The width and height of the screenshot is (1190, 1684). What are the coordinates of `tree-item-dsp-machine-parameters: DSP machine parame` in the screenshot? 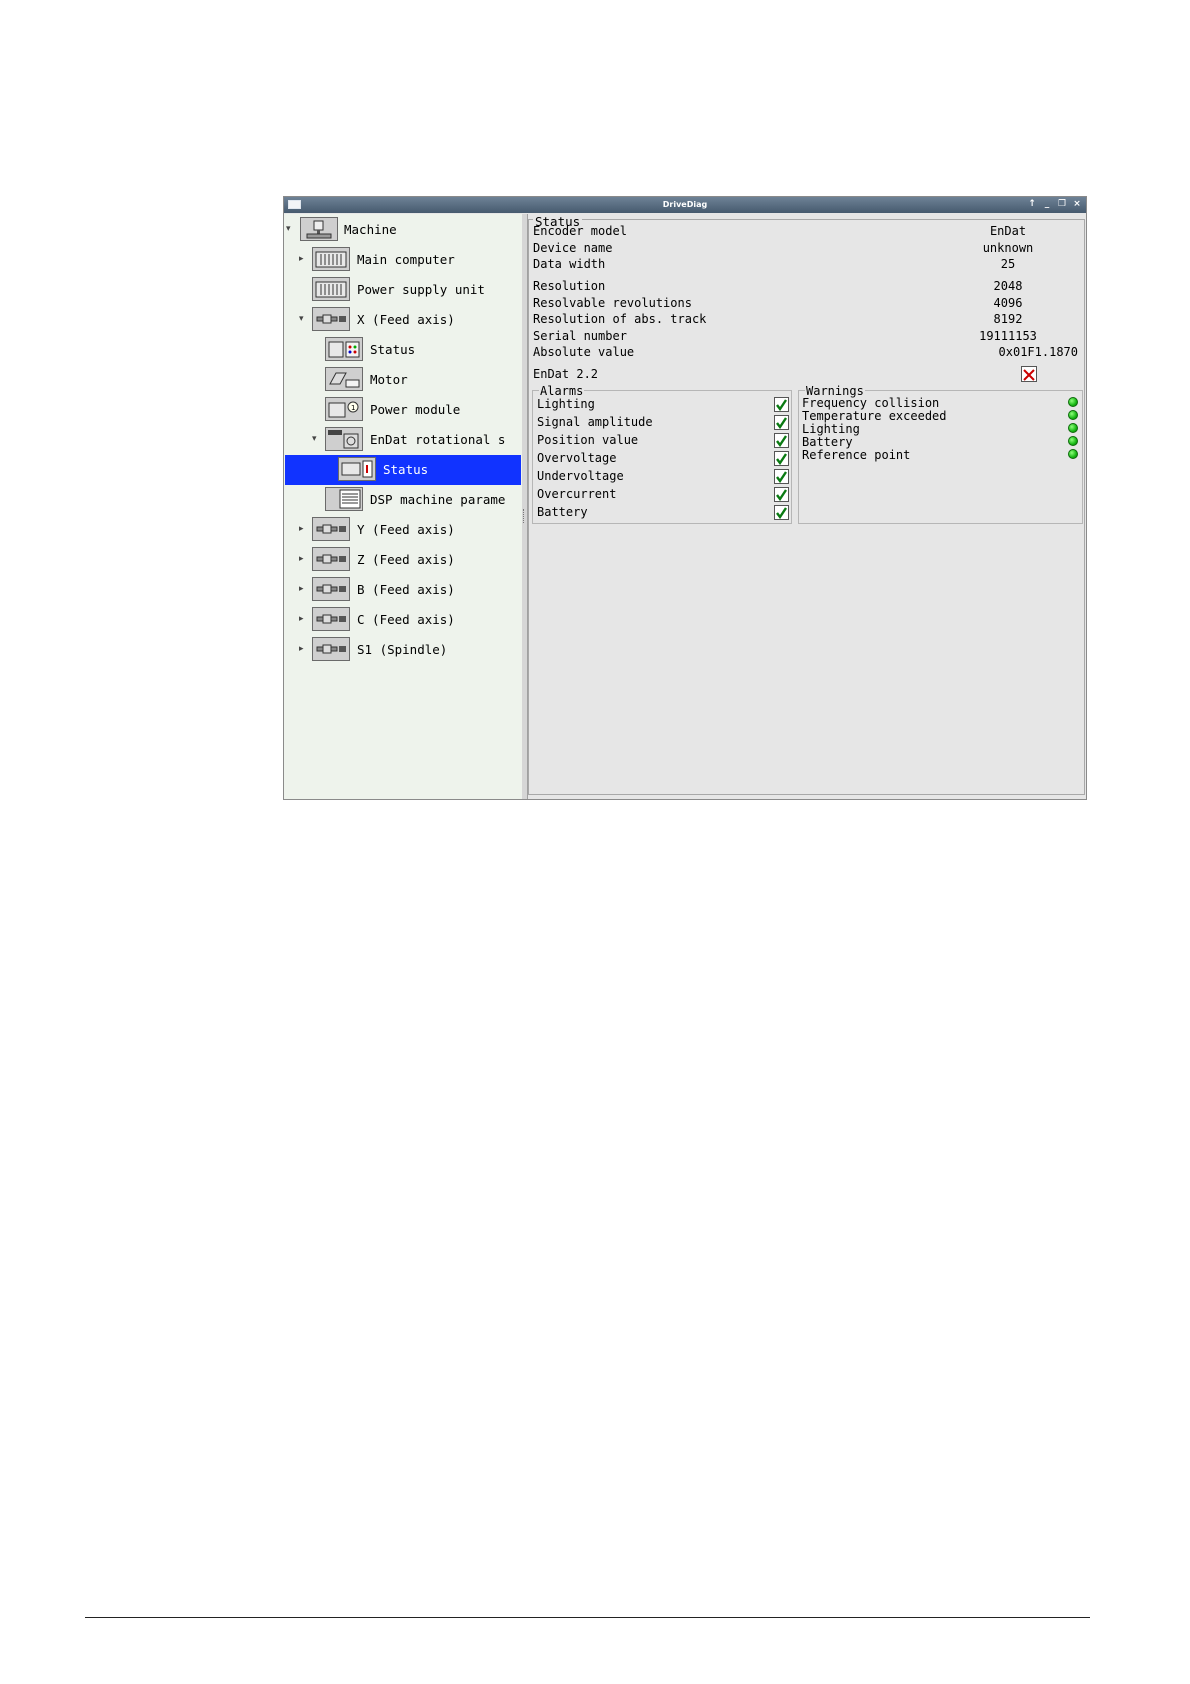 It's located at (403, 500).